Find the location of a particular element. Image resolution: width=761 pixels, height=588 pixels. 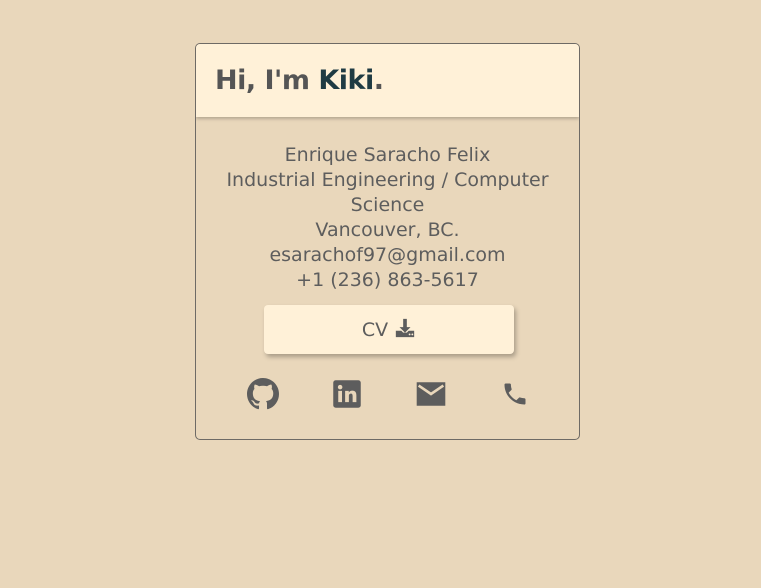

greeting-prefix: Hi, I'm is located at coordinates (267, 80).